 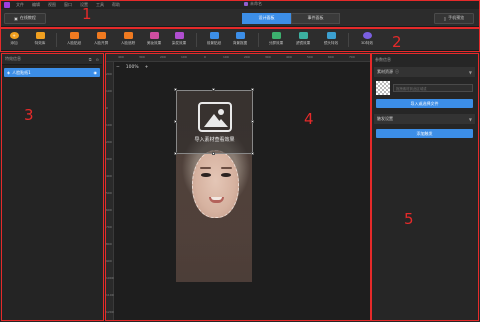 I want to click on annotation-label: 3, so click(x=29, y=115).